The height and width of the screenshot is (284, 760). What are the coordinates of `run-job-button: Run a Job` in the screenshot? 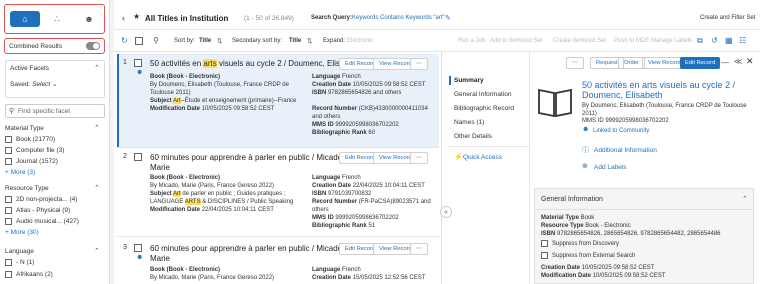 It's located at (471, 41).